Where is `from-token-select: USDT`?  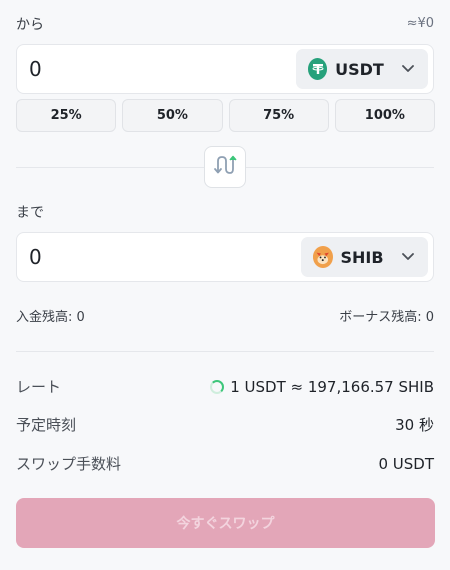
from-token-select: USDT is located at coordinates (362, 69).